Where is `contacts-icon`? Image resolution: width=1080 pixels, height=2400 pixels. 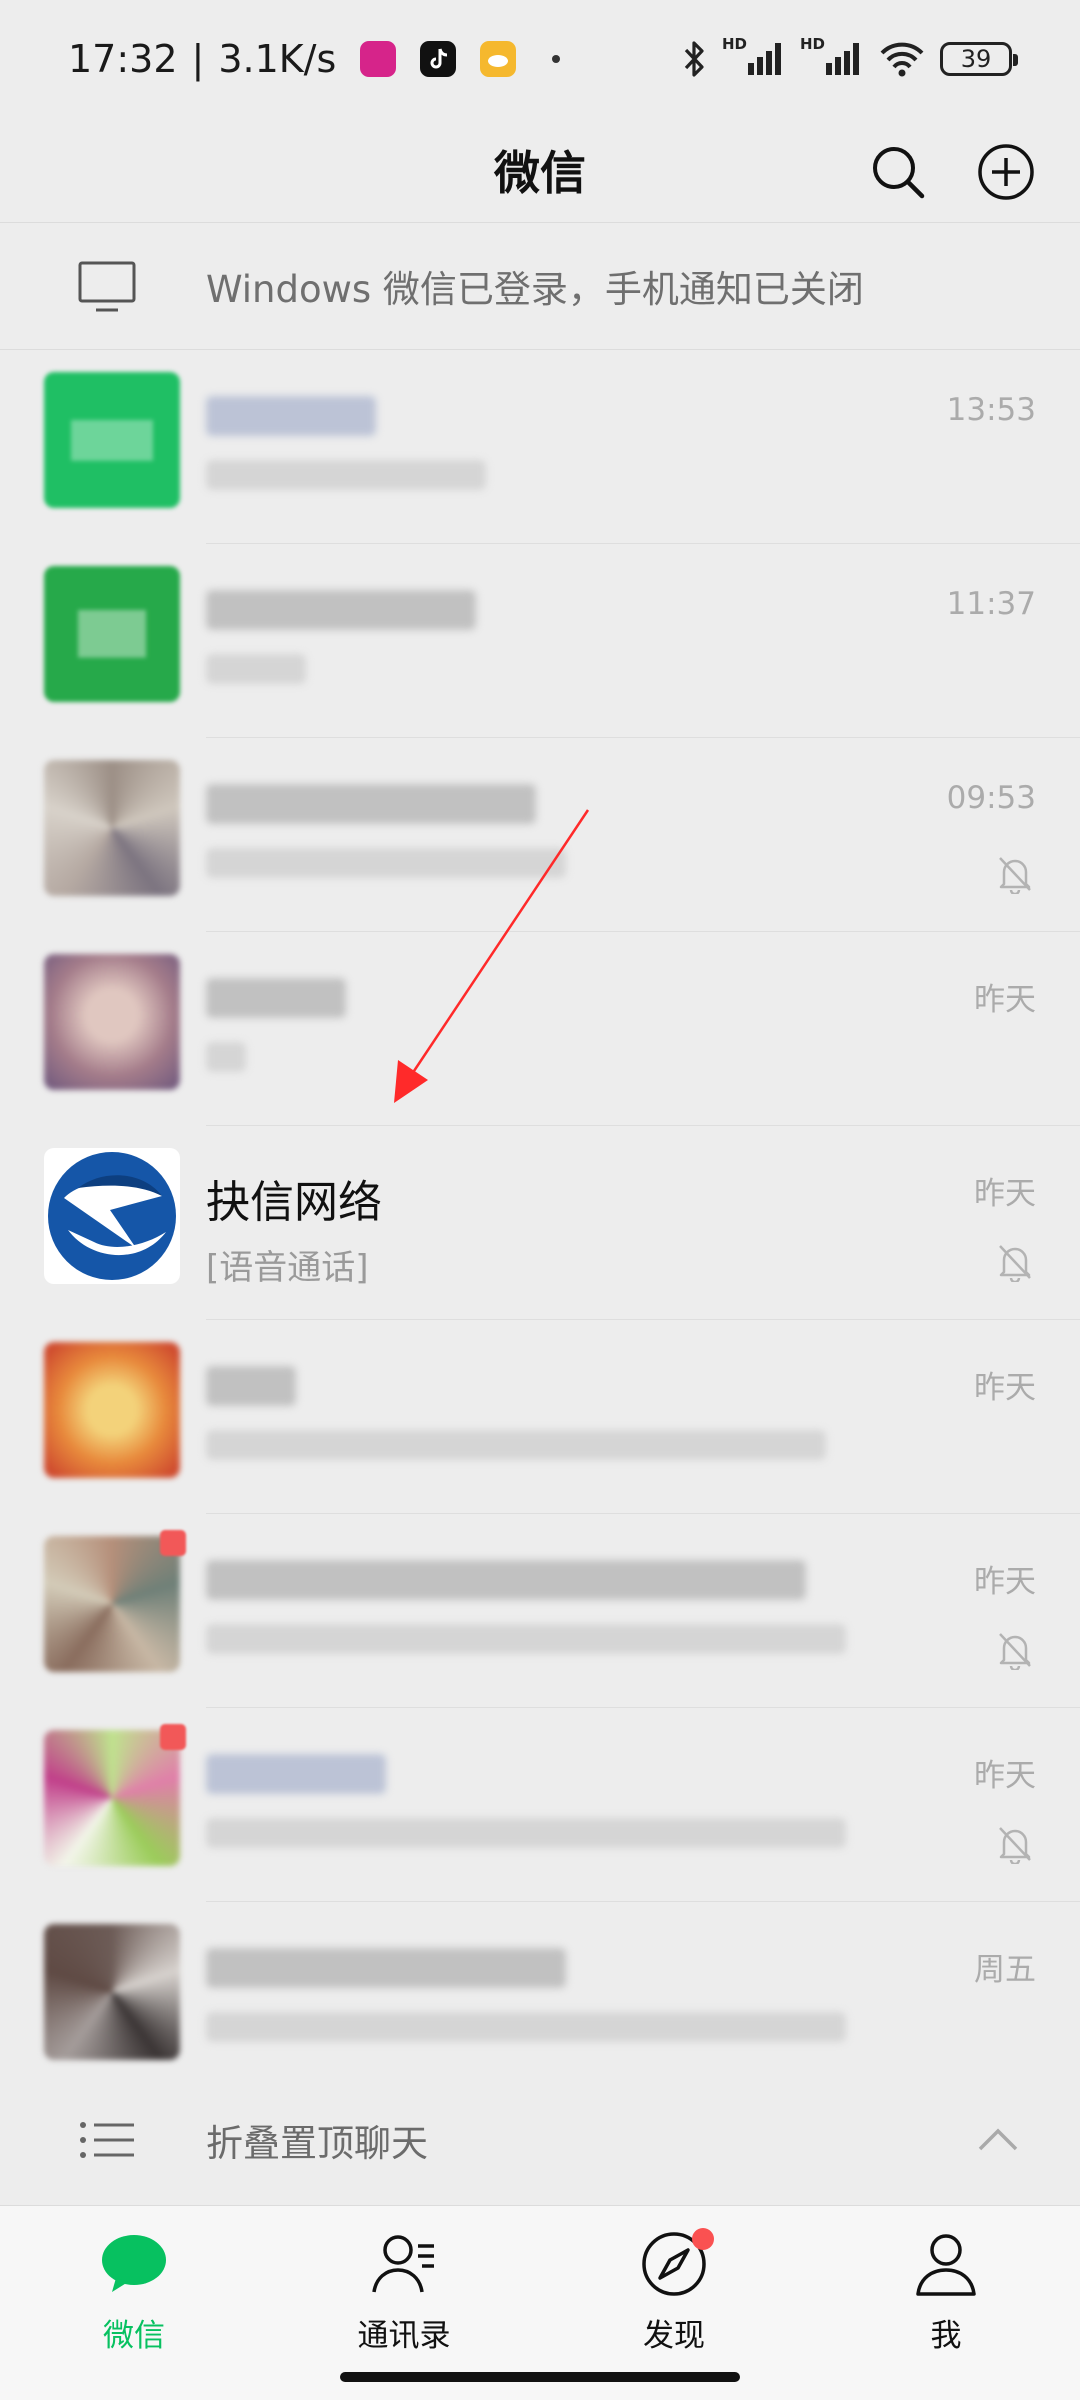
contacts-icon is located at coordinates (403, 2264).